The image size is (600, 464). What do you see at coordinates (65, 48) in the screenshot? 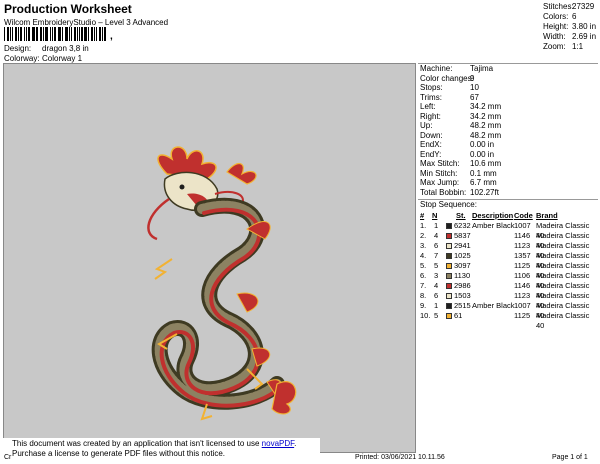
I see `design-value: dragon 3,8 in` at bounding box center [65, 48].